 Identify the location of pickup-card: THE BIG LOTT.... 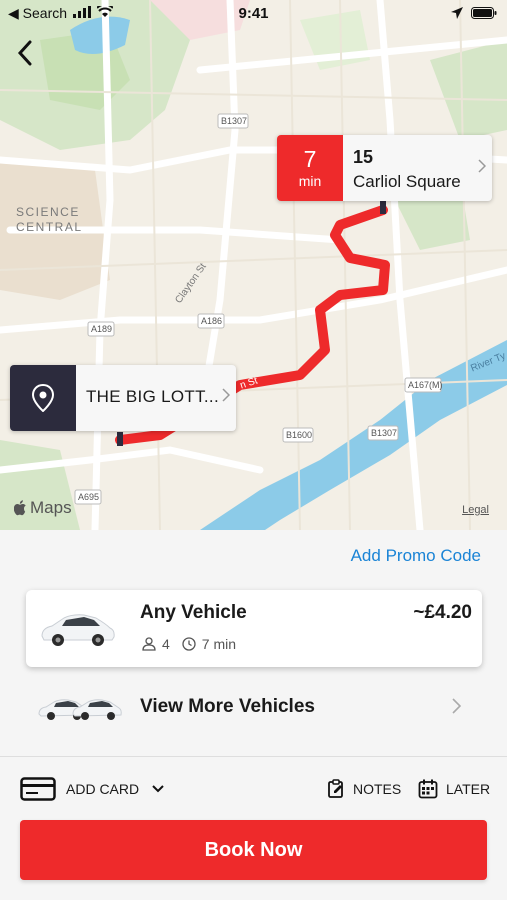
(123, 398).